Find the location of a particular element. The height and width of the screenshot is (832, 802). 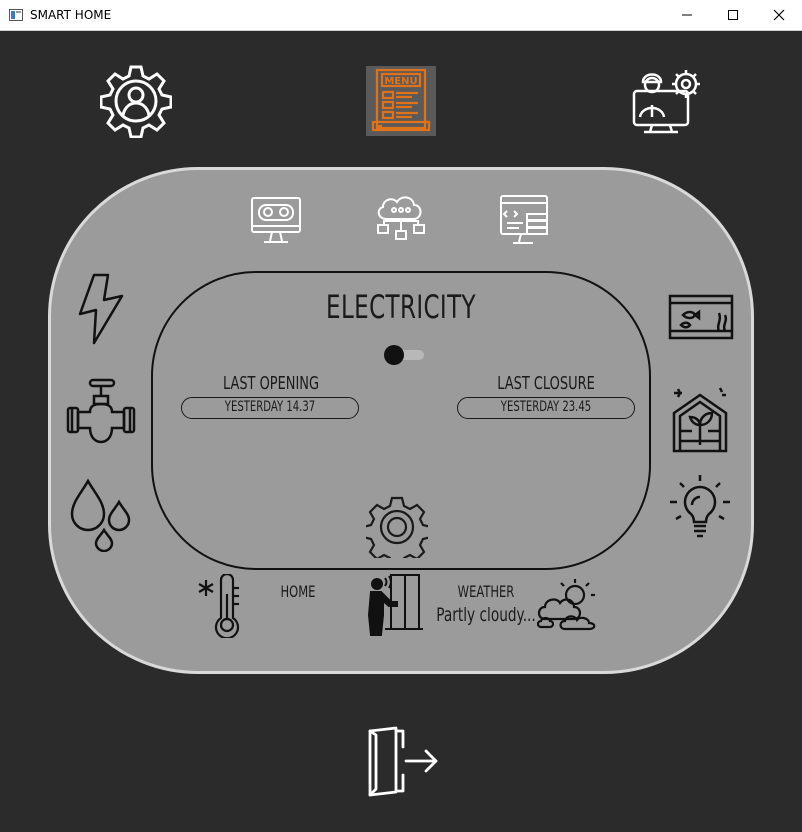

last-closure-label: LAST CLOSURE is located at coordinates (546, 383).